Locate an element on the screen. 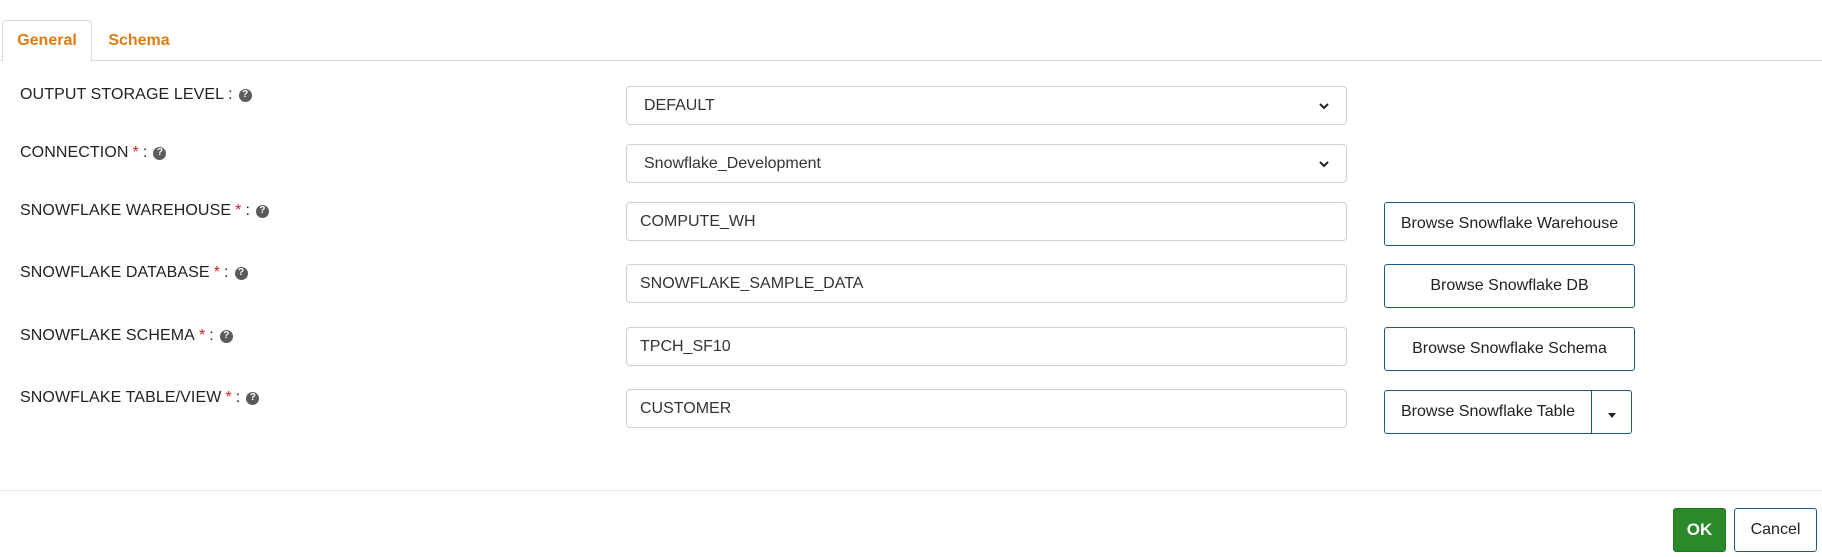 Image resolution: width=1822 pixels, height=557 pixels. table-label: SNOWFLAKE TABLE/VIEW * : ? is located at coordinates (140, 398).